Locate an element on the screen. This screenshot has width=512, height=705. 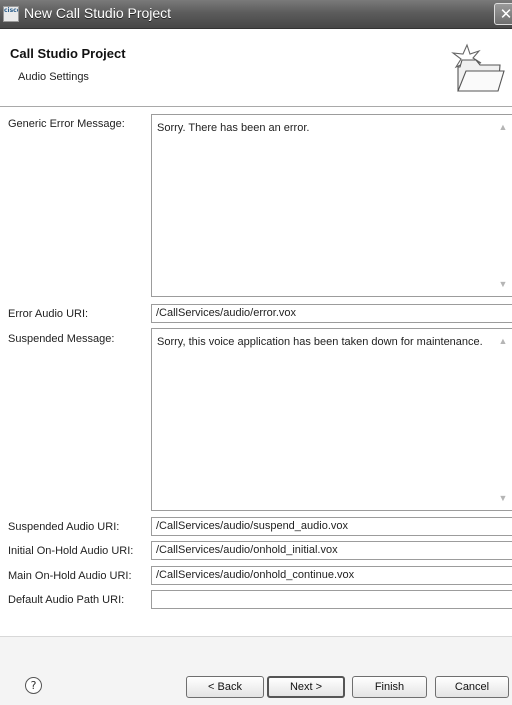
back-button: < Back is located at coordinates (225, 687).